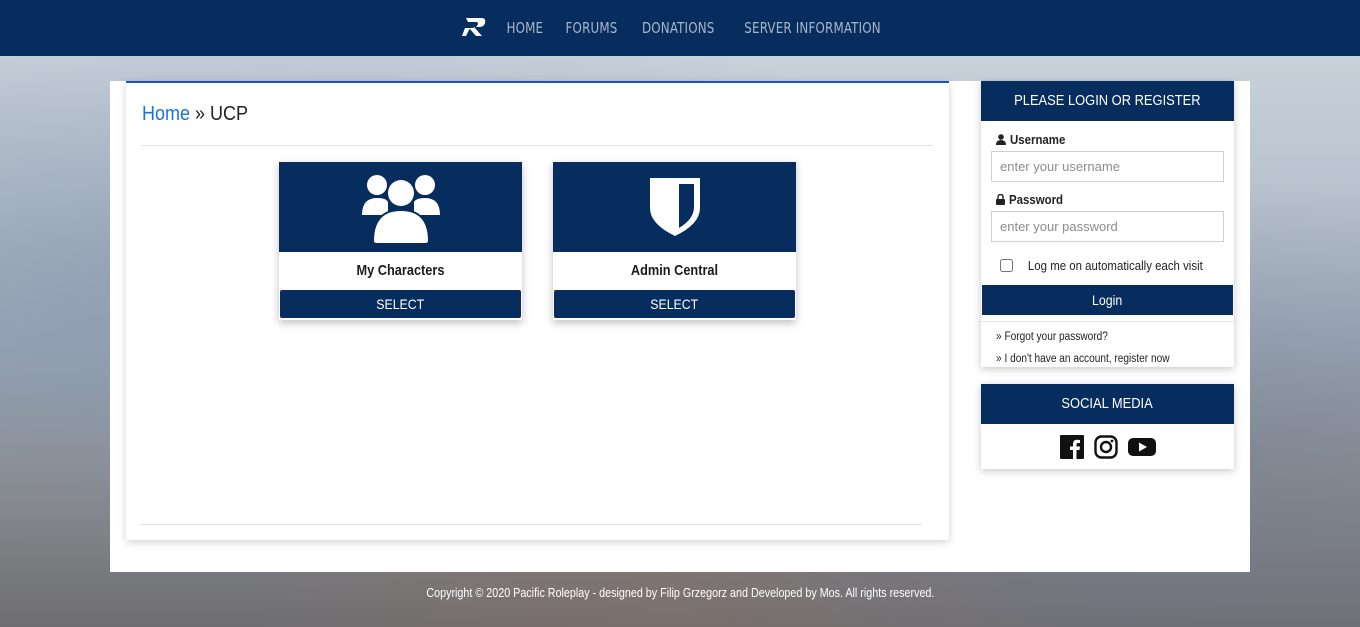 The image size is (1360, 627). I want to click on admin-central-select-button: SELECT, so click(674, 304).